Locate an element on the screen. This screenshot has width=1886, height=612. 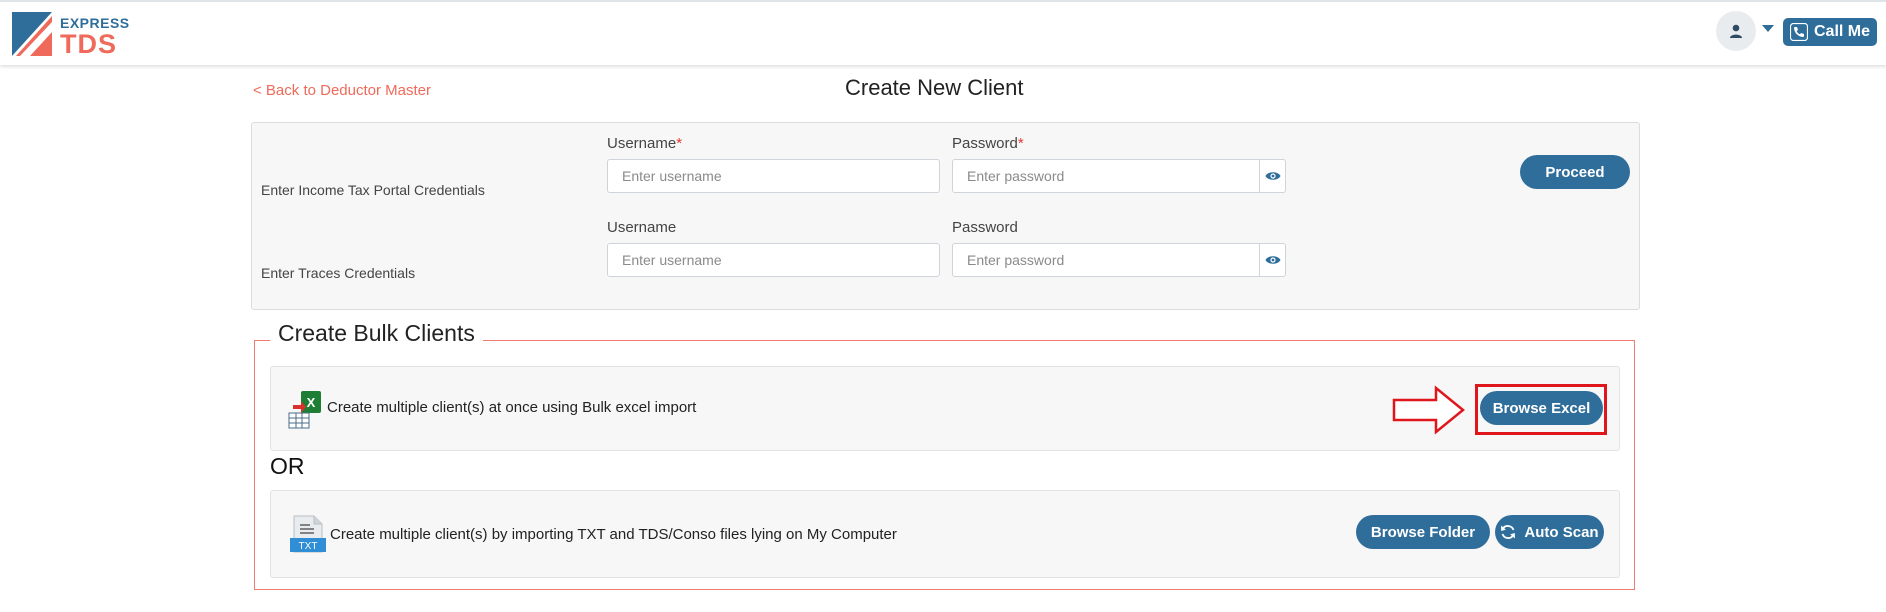
arrow-right-icon is located at coordinates (1428, 410).